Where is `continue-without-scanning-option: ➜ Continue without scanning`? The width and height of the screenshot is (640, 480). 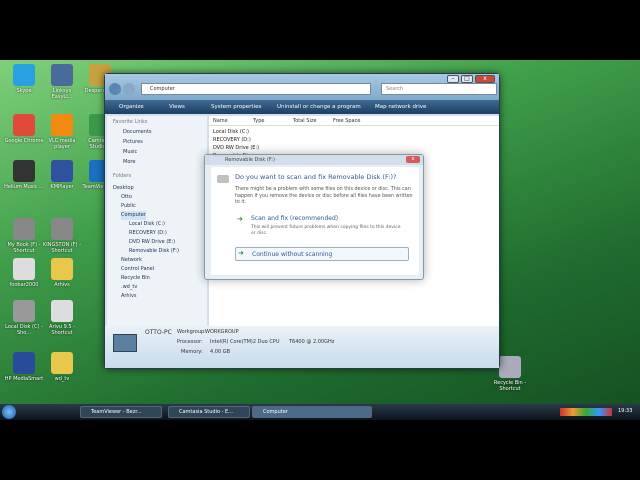
continue-without-scanning-option: ➜ Continue without scanning is located at coordinates (322, 254).